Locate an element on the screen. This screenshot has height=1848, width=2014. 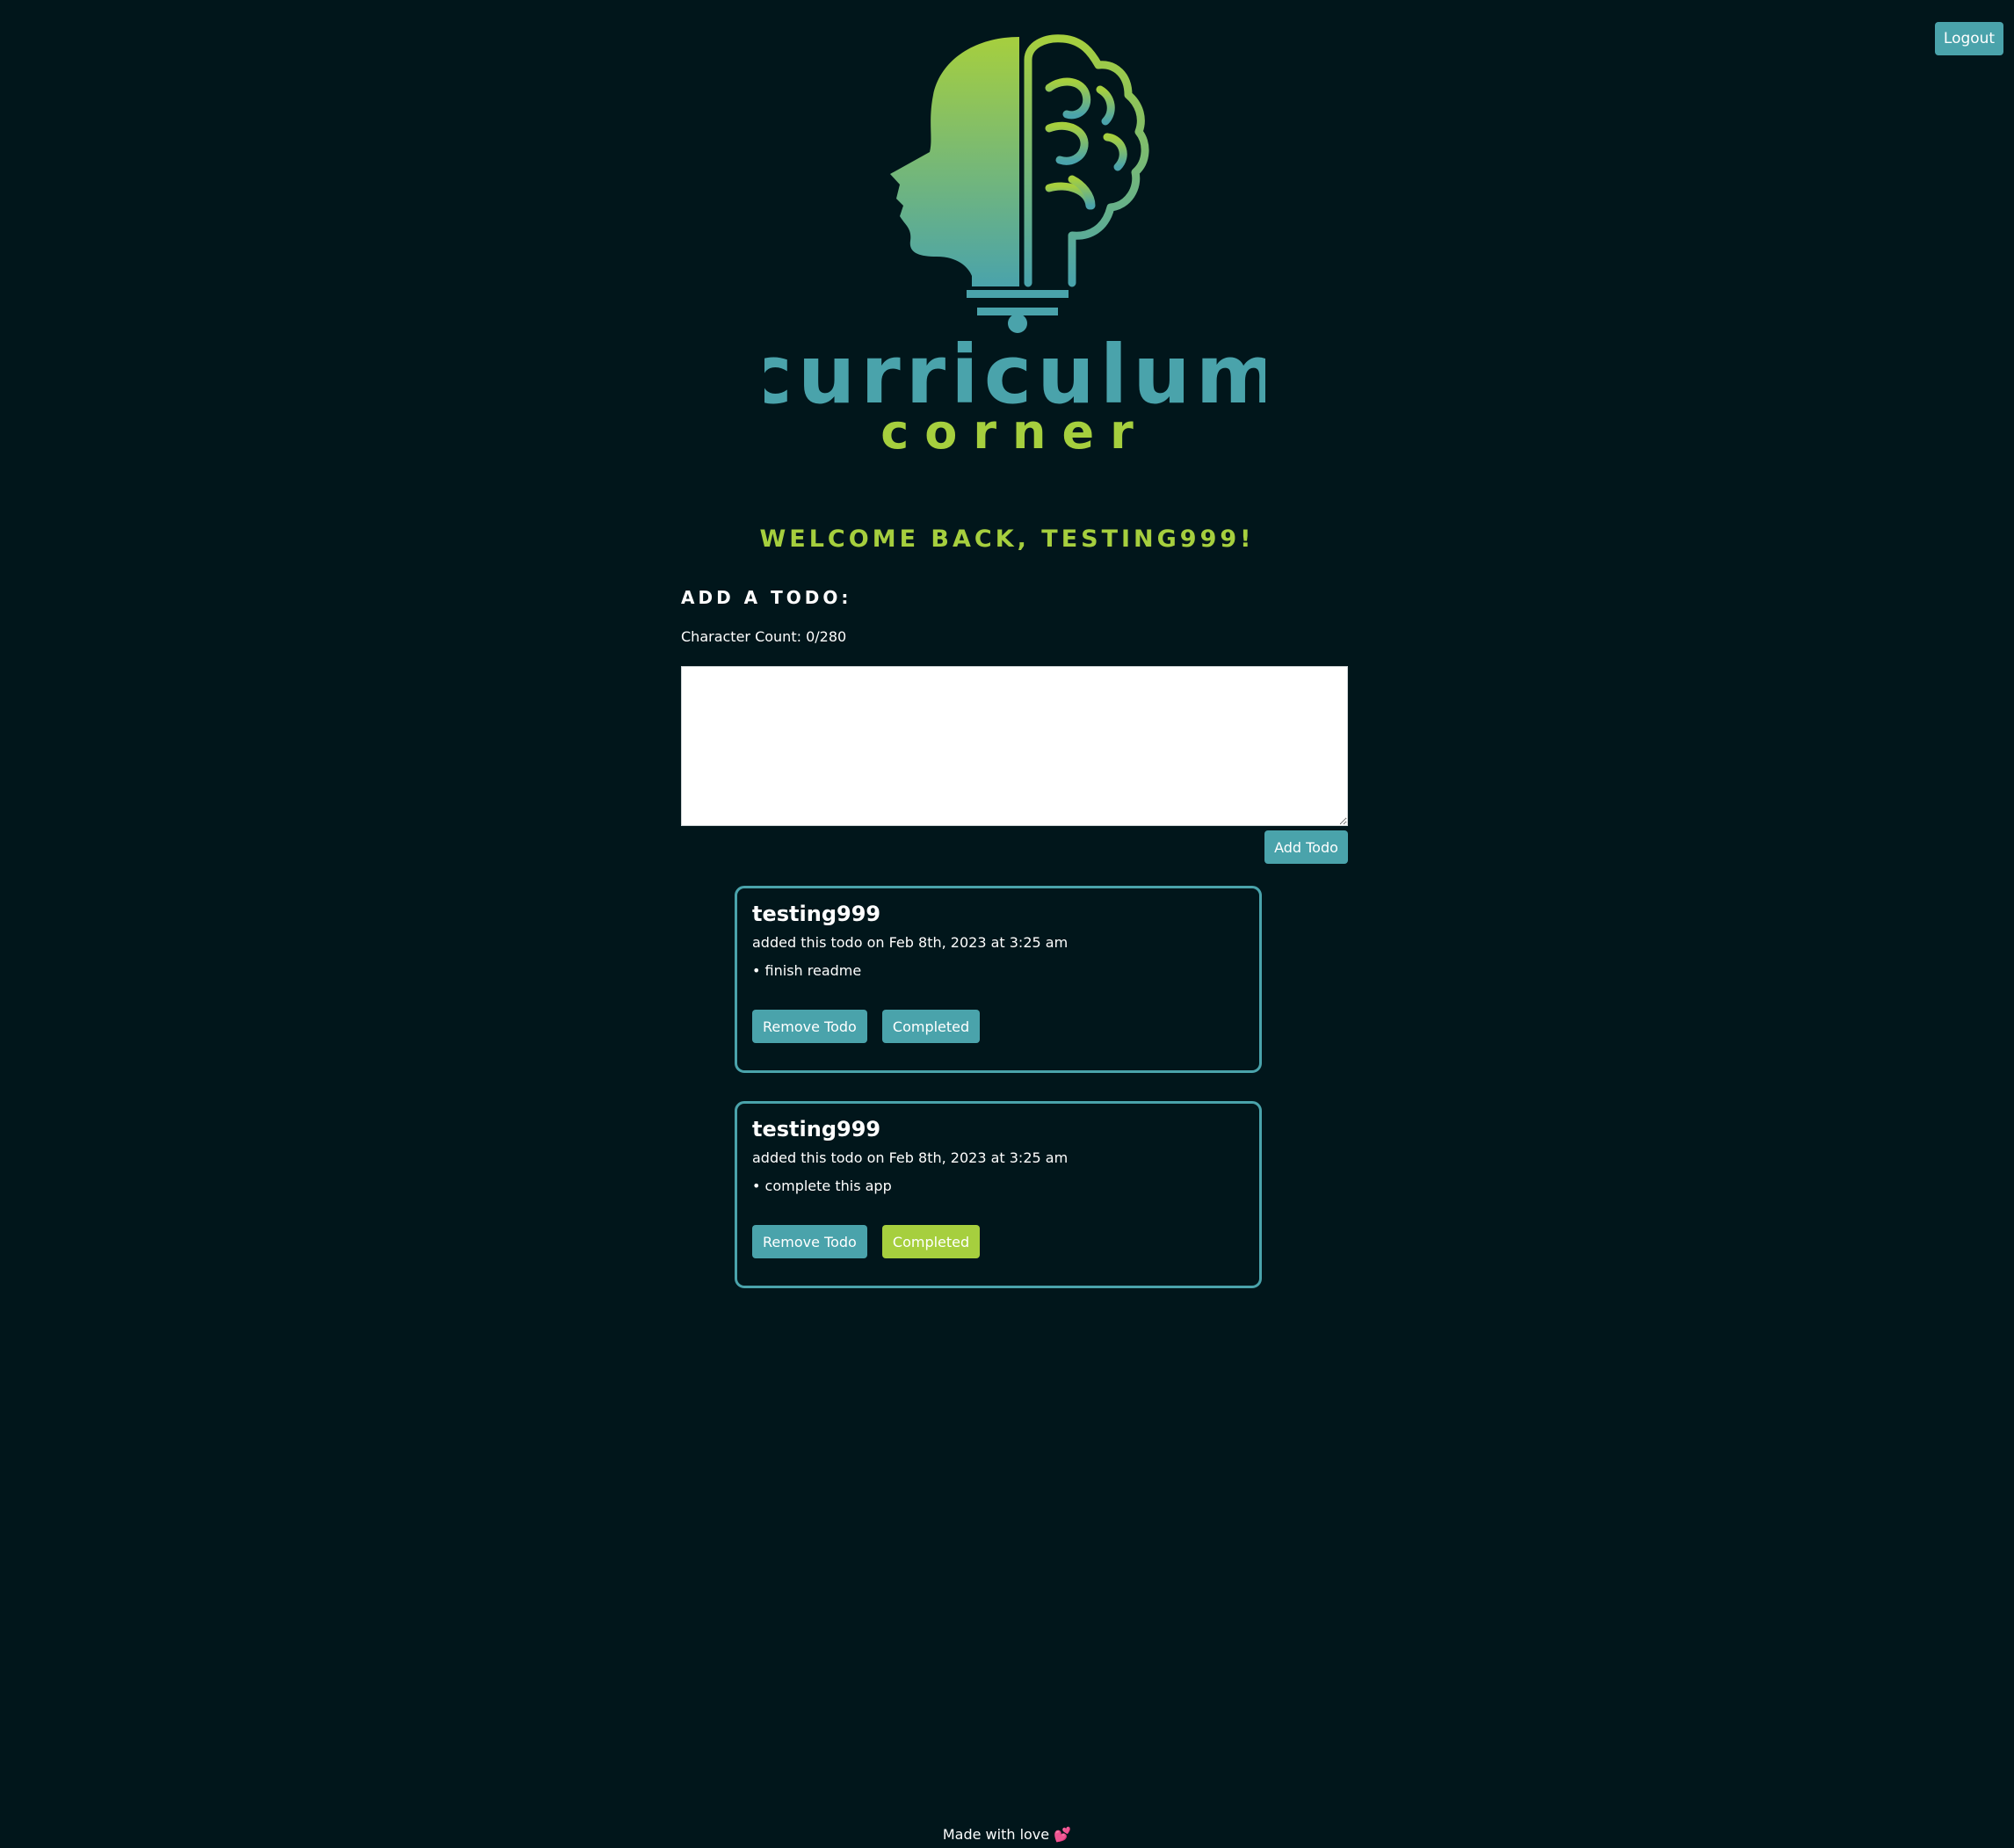
curriculum-corner-logo: curriculum corner is located at coordinates (1015, 244).